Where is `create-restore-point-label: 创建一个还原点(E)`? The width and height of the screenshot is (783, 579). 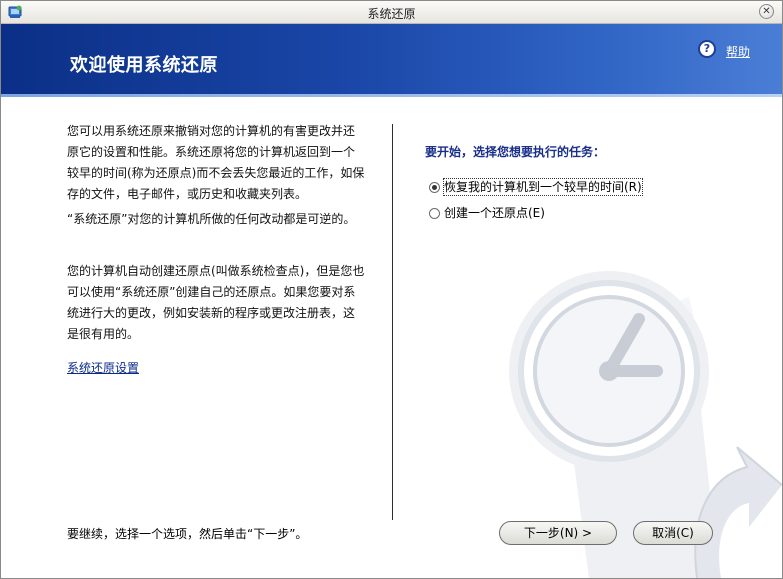 create-restore-point-label: 创建一个还原点(E) is located at coordinates (494, 213).